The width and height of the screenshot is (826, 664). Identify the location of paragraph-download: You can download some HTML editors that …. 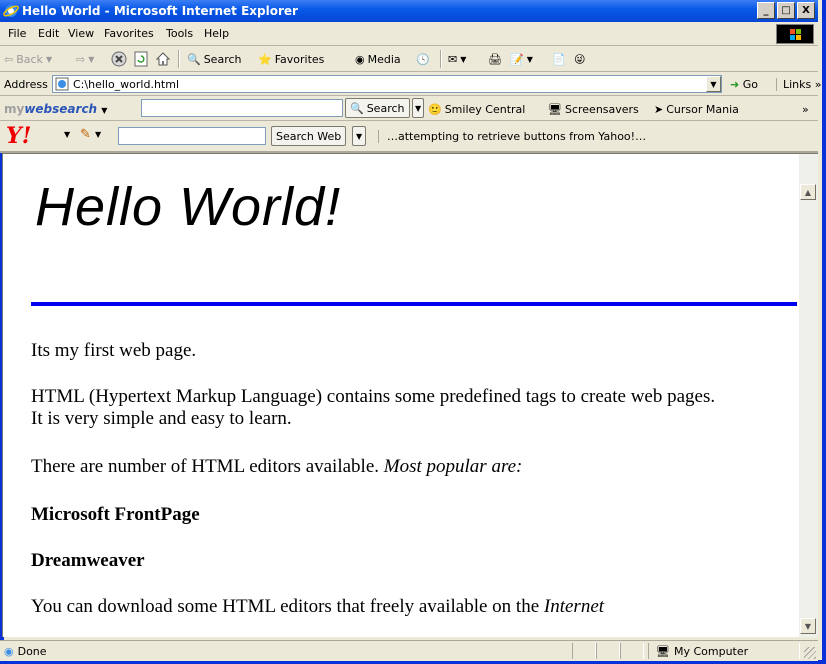
(318, 606).